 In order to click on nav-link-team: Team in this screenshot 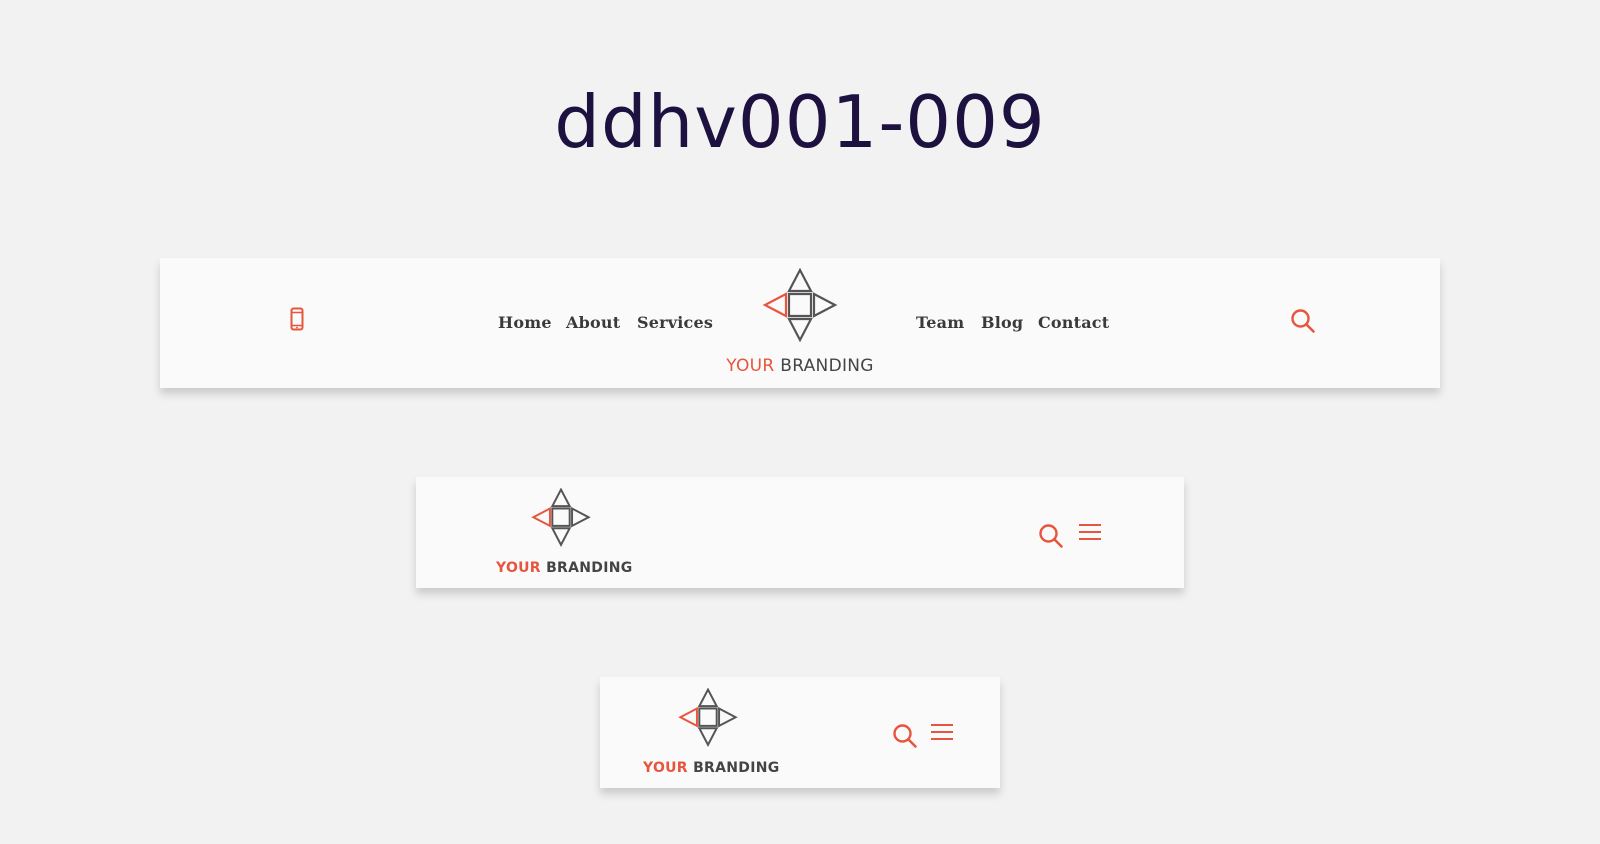, I will do `click(940, 323)`.